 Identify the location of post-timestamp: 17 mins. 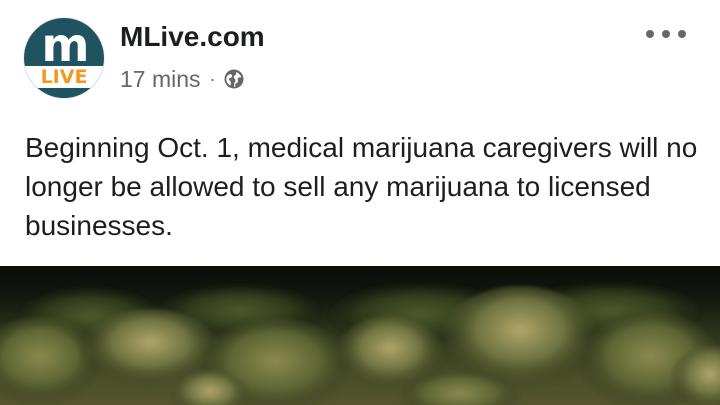
(160, 79).